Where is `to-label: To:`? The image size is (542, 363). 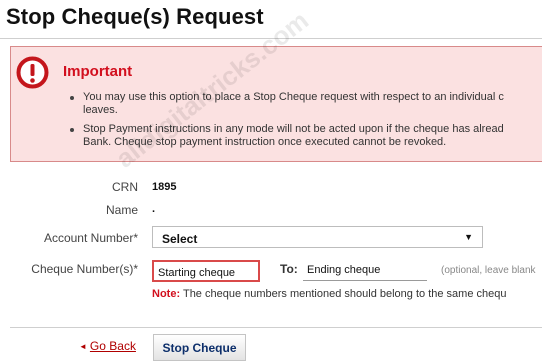
to-label: To: is located at coordinates (289, 269).